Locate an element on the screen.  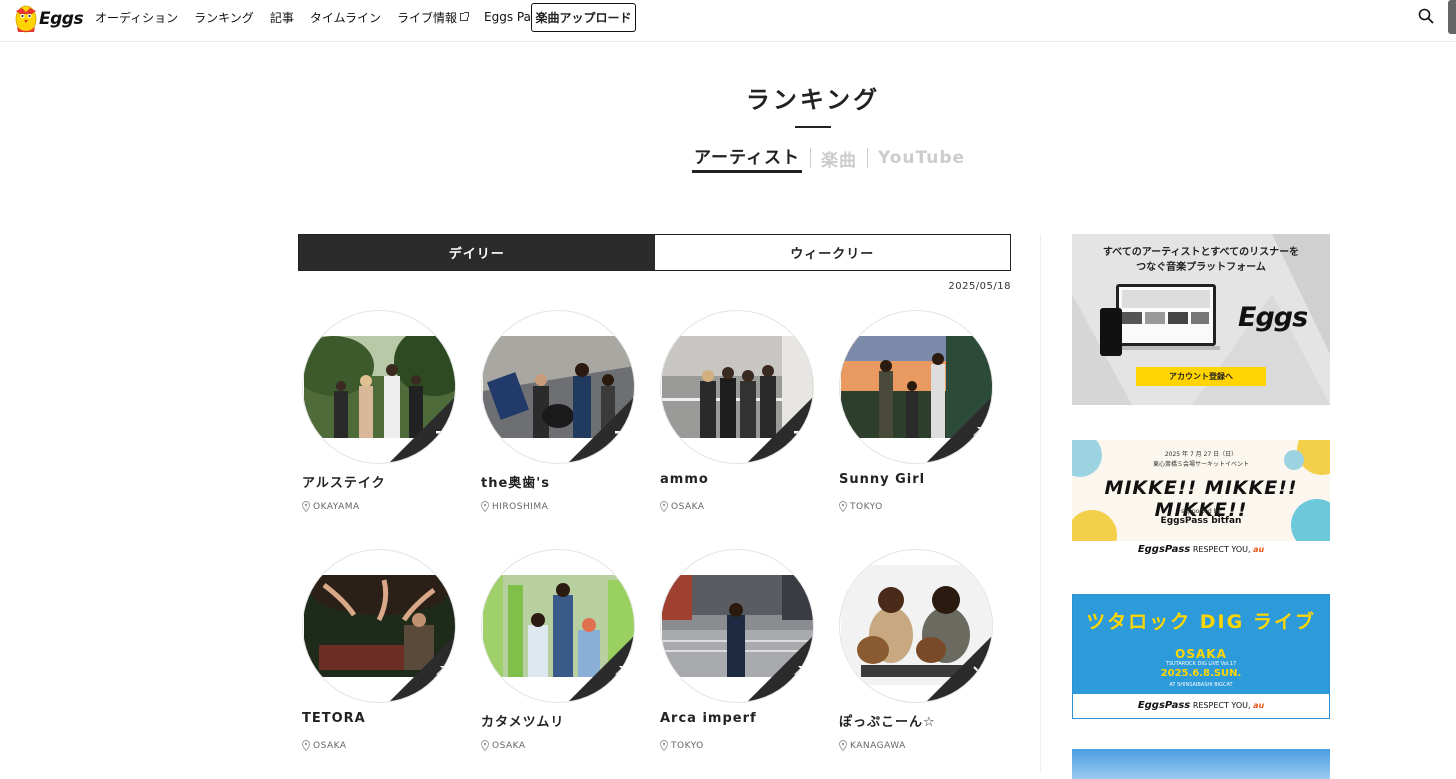
artist-name: ammo is located at coordinates (684, 479).